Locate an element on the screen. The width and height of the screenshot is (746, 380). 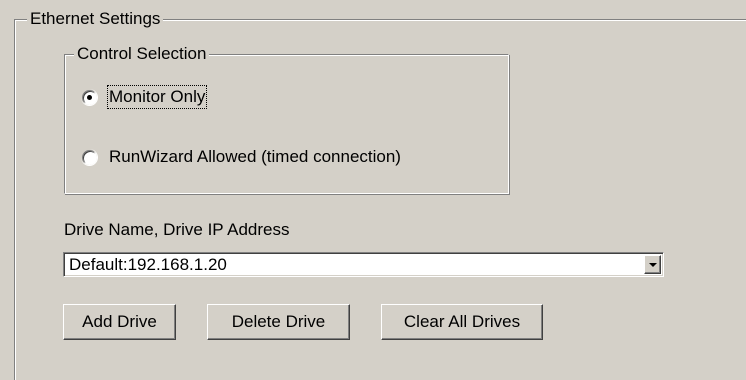
dropdown-button is located at coordinates (652, 264).